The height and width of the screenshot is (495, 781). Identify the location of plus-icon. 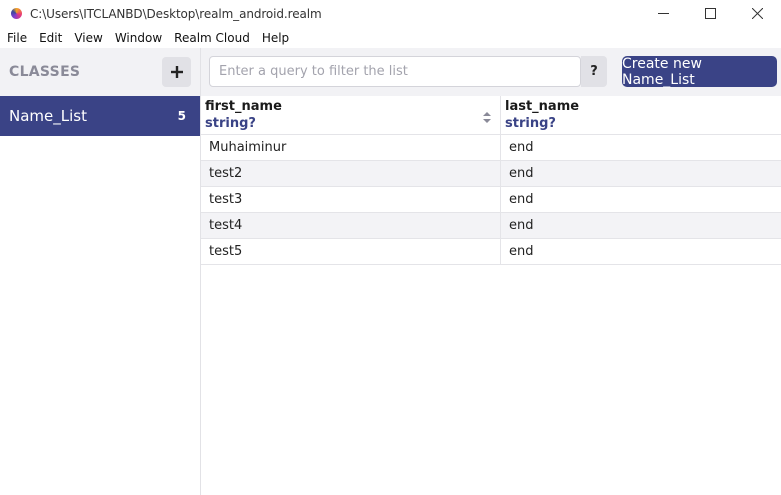
(176, 72).